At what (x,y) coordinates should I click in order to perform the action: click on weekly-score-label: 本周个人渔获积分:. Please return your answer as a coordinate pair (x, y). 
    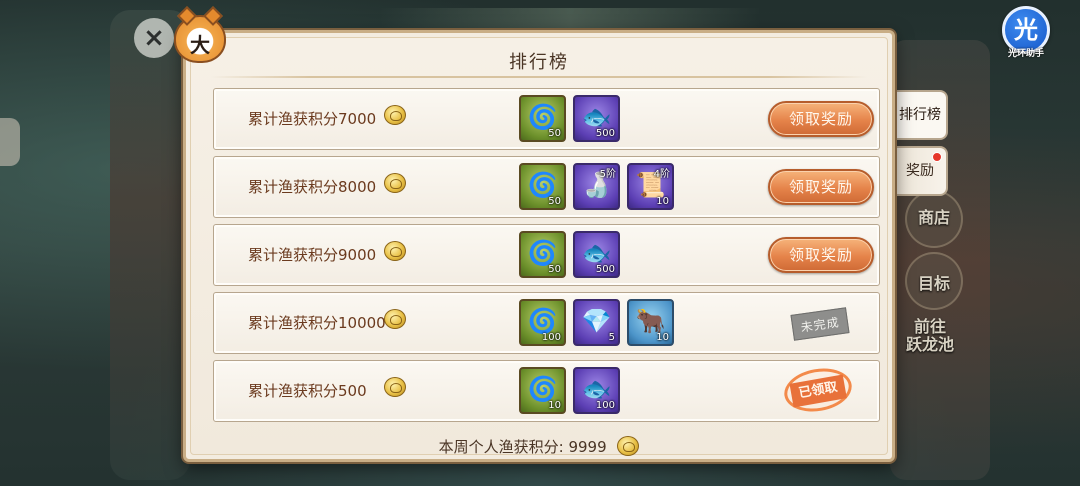
    Looking at the image, I should click on (501, 447).